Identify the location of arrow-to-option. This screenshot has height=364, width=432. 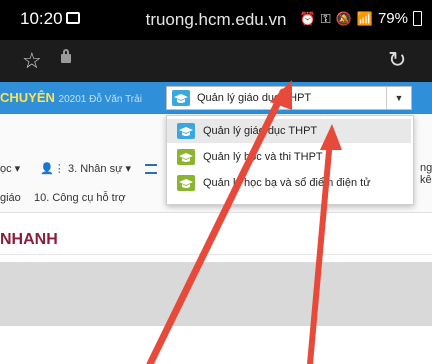
(324, 244).